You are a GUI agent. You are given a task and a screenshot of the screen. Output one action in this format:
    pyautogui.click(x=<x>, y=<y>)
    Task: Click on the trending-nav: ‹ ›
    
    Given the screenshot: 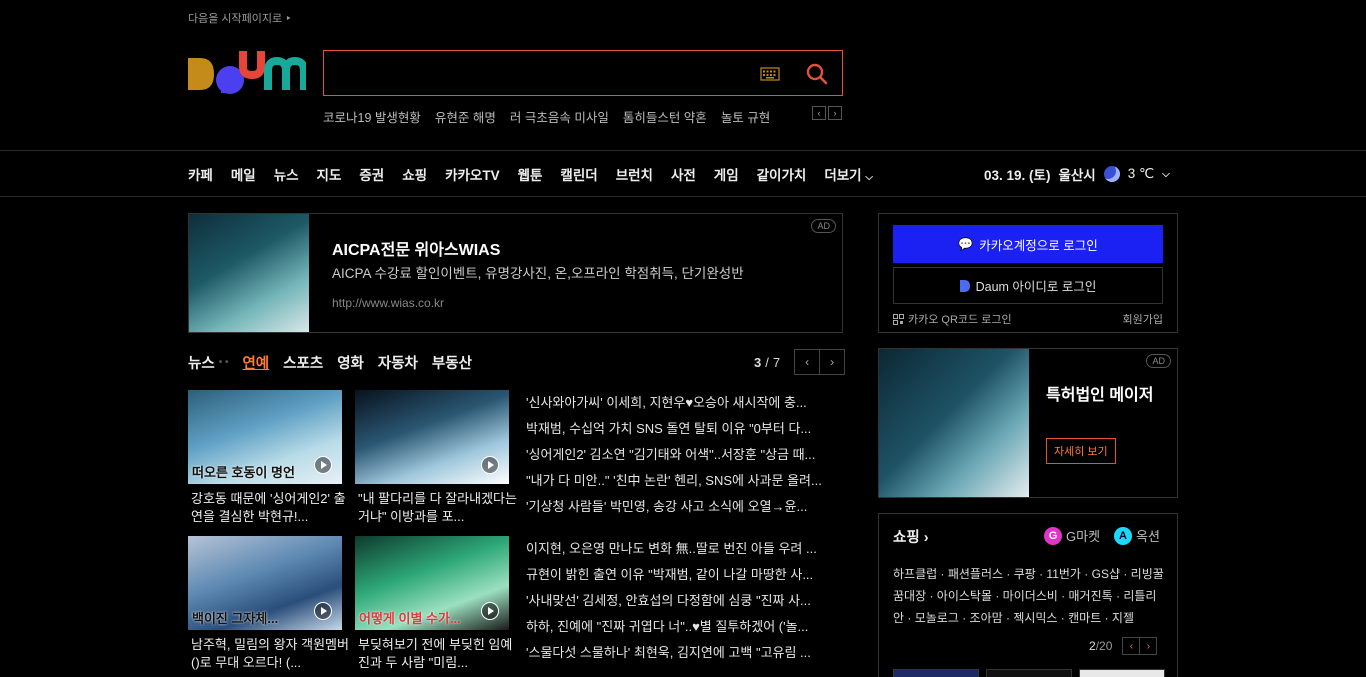 What is the action you would take?
    pyautogui.click(x=827, y=113)
    